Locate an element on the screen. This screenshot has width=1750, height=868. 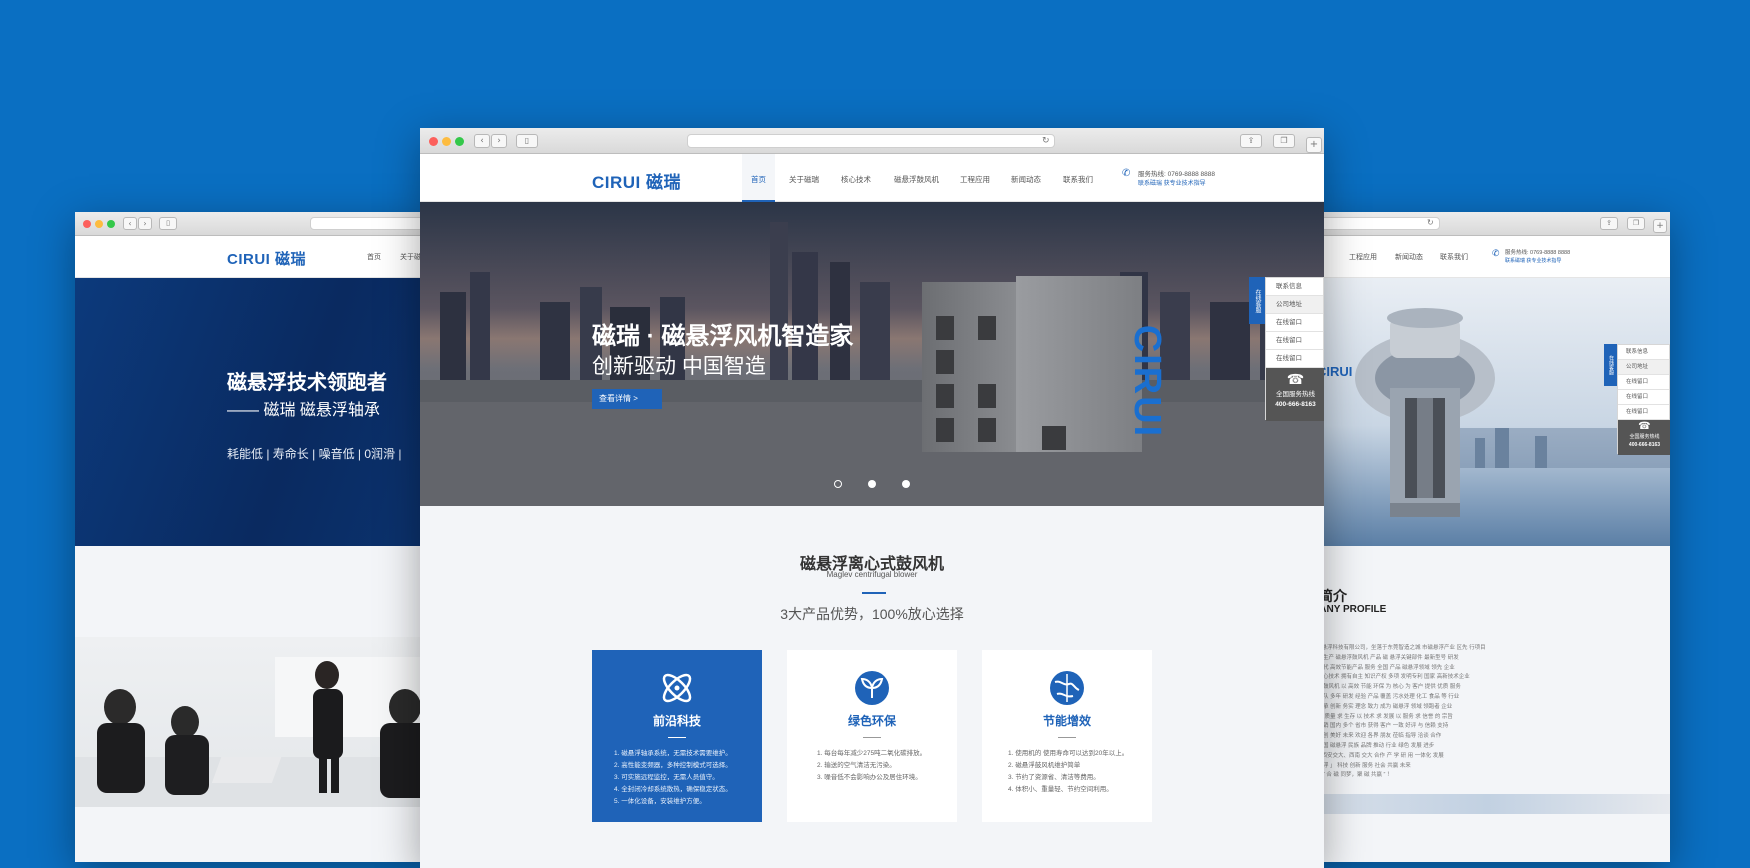
browser-toolbar: ‹ › ▯ ↻ ⇪ ❐ + is located at coordinates (872, 141).